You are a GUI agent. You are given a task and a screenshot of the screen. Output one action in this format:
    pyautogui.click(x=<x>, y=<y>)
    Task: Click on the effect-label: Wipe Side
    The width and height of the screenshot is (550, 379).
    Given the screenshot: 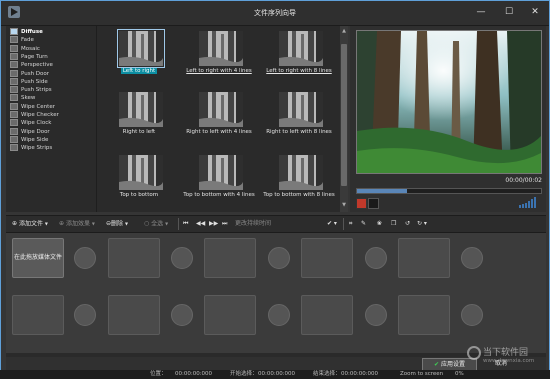 What is the action you would take?
    pyautogui.click(x=35, y=139)
    